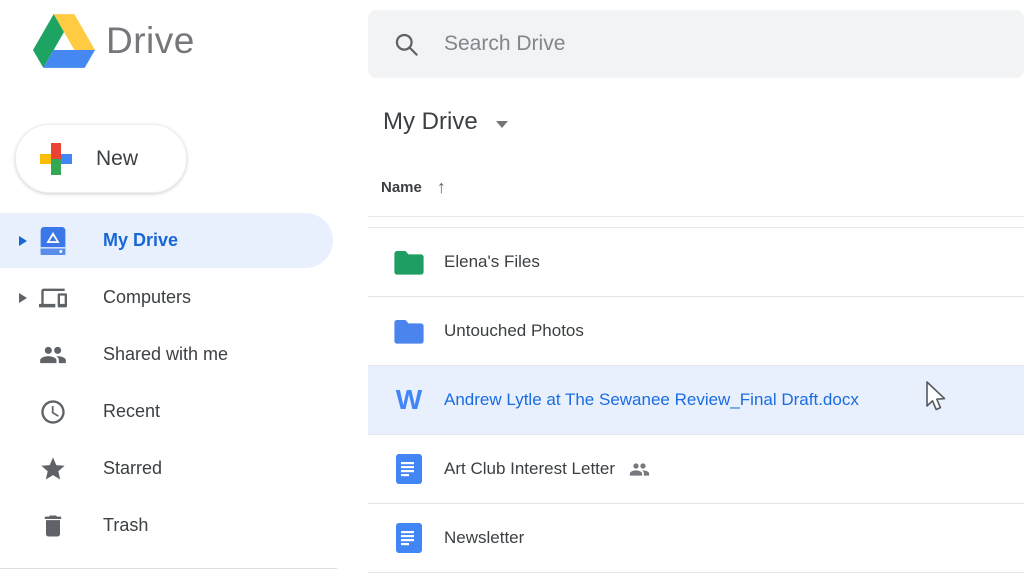  I want to click on shared-people-icon, so click(639, 469).